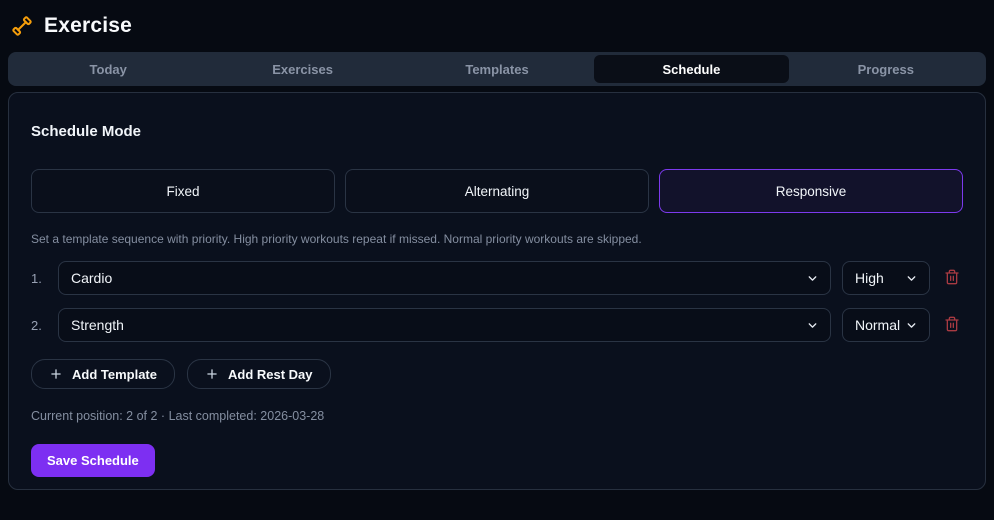 This screenshot has width=994, height=520. What do you see at coordinates (92, 278) in the screenshot?
I see `template-select-value: Cardio` at bounding box center [92, 278].